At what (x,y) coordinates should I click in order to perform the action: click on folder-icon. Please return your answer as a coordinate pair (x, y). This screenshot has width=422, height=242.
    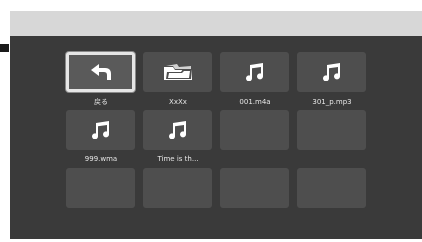
    Looking at the image, I should click on (177, 72).